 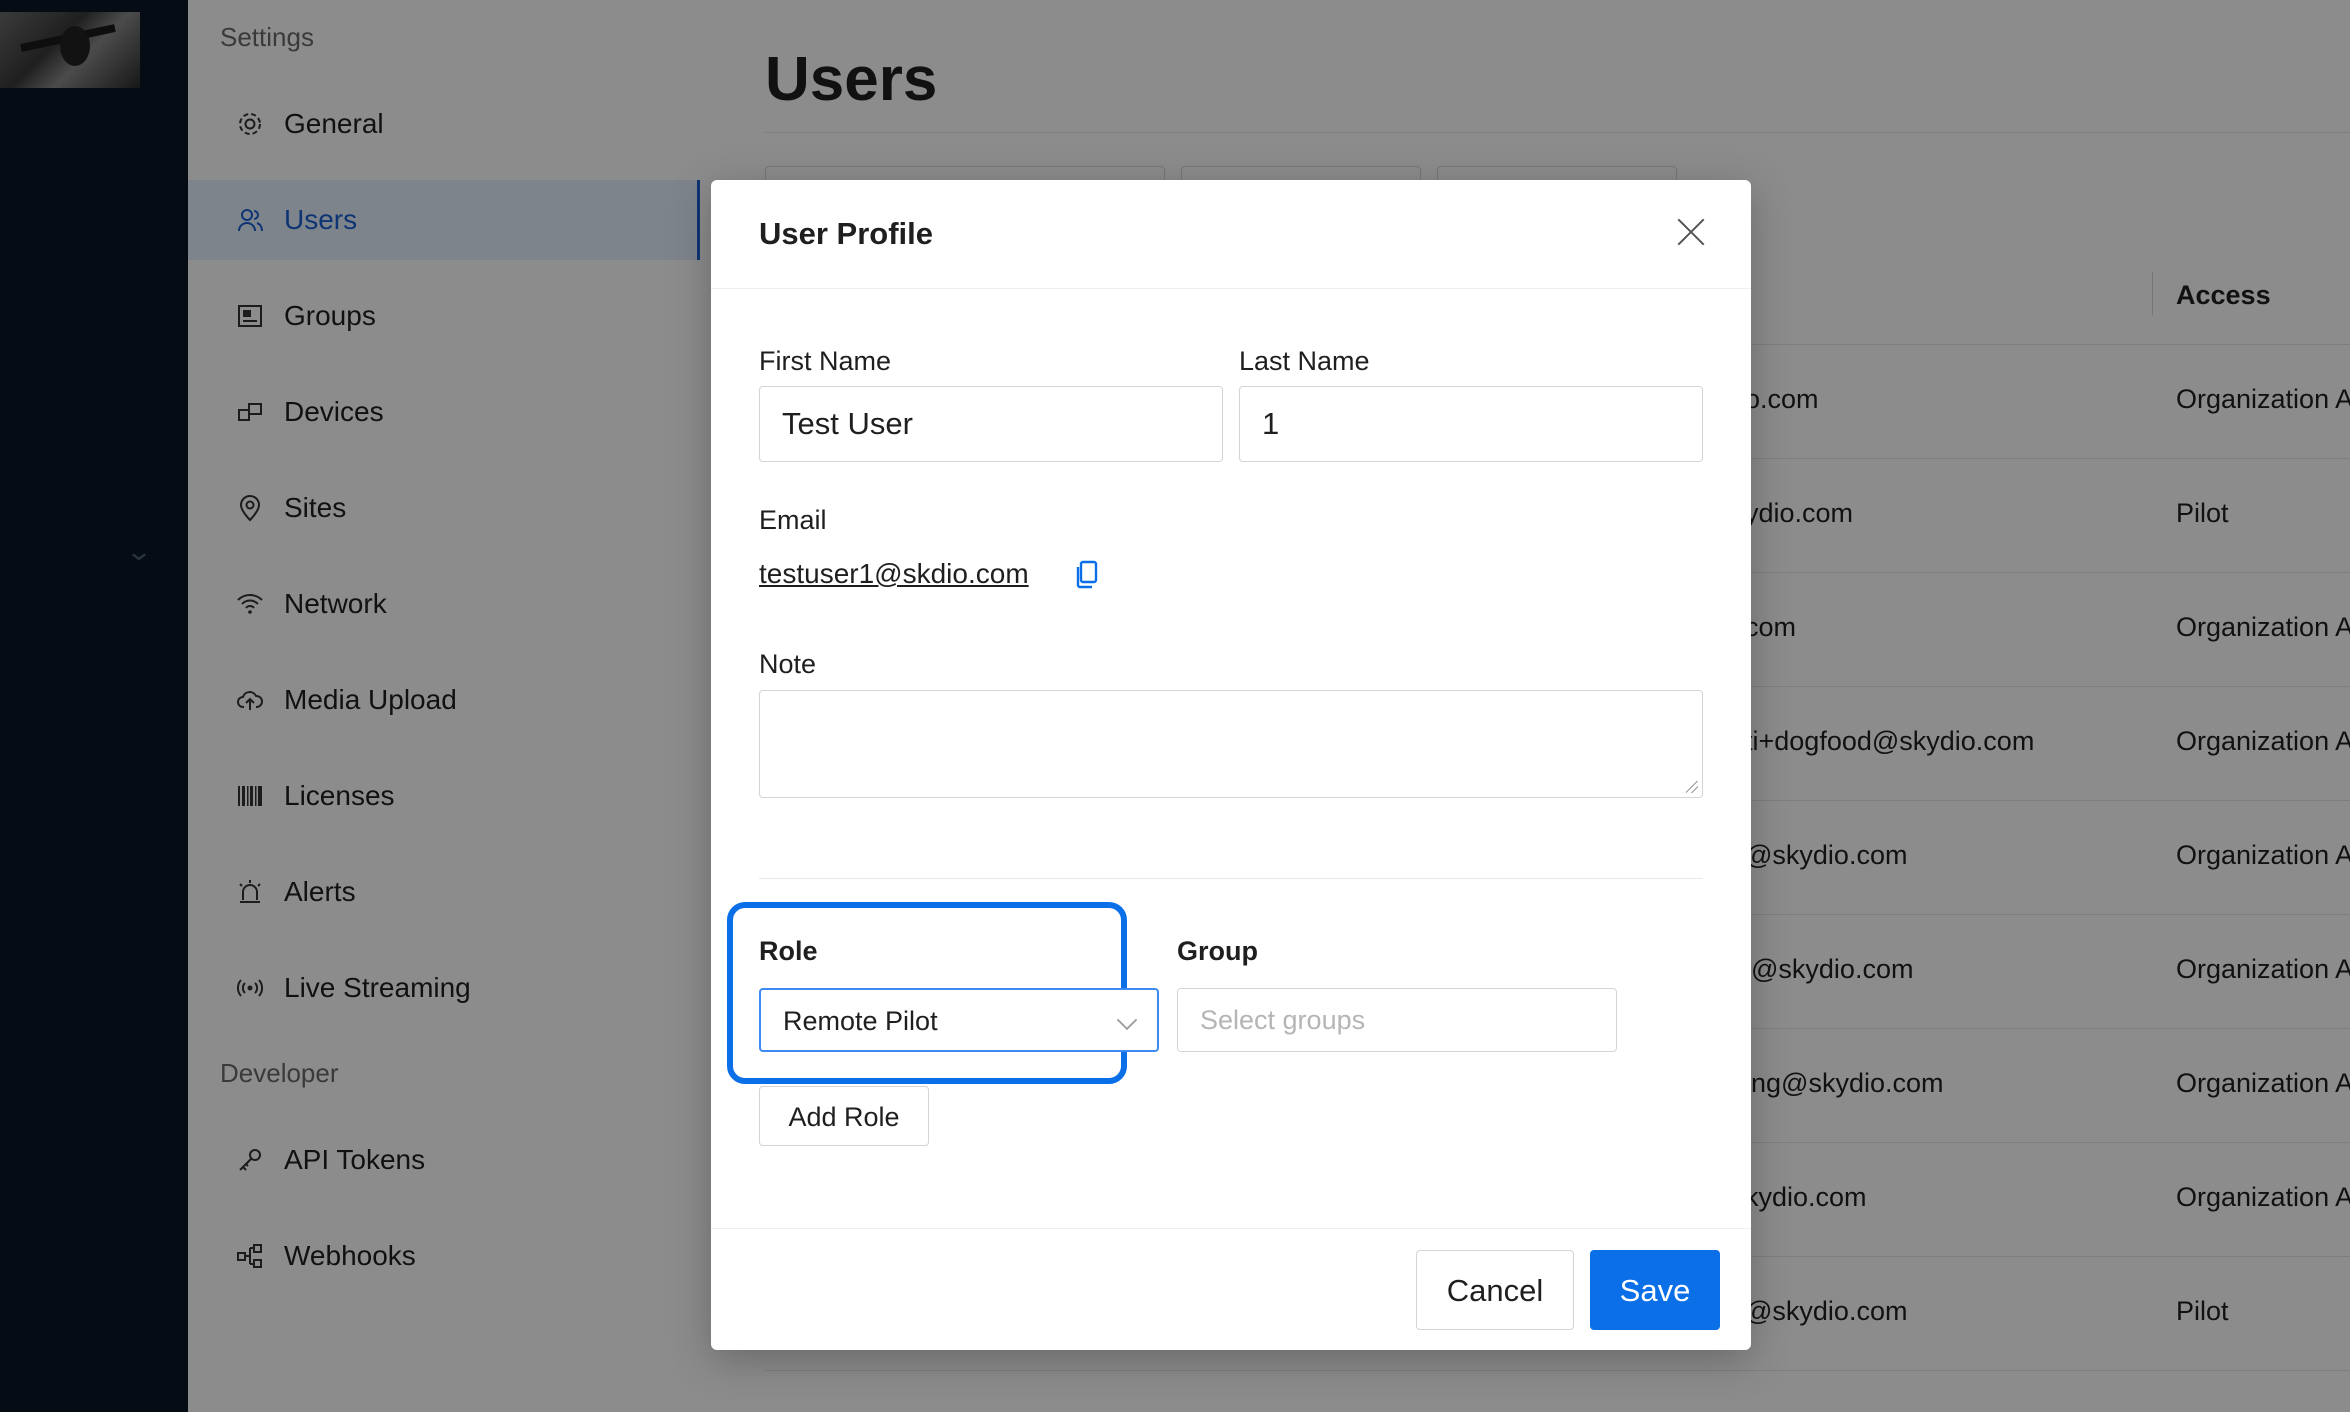 What do you see at coordinates (1231, 234) in the screenshot?
I see `modal-header: User Profile` at bounding box center [1231, 234].